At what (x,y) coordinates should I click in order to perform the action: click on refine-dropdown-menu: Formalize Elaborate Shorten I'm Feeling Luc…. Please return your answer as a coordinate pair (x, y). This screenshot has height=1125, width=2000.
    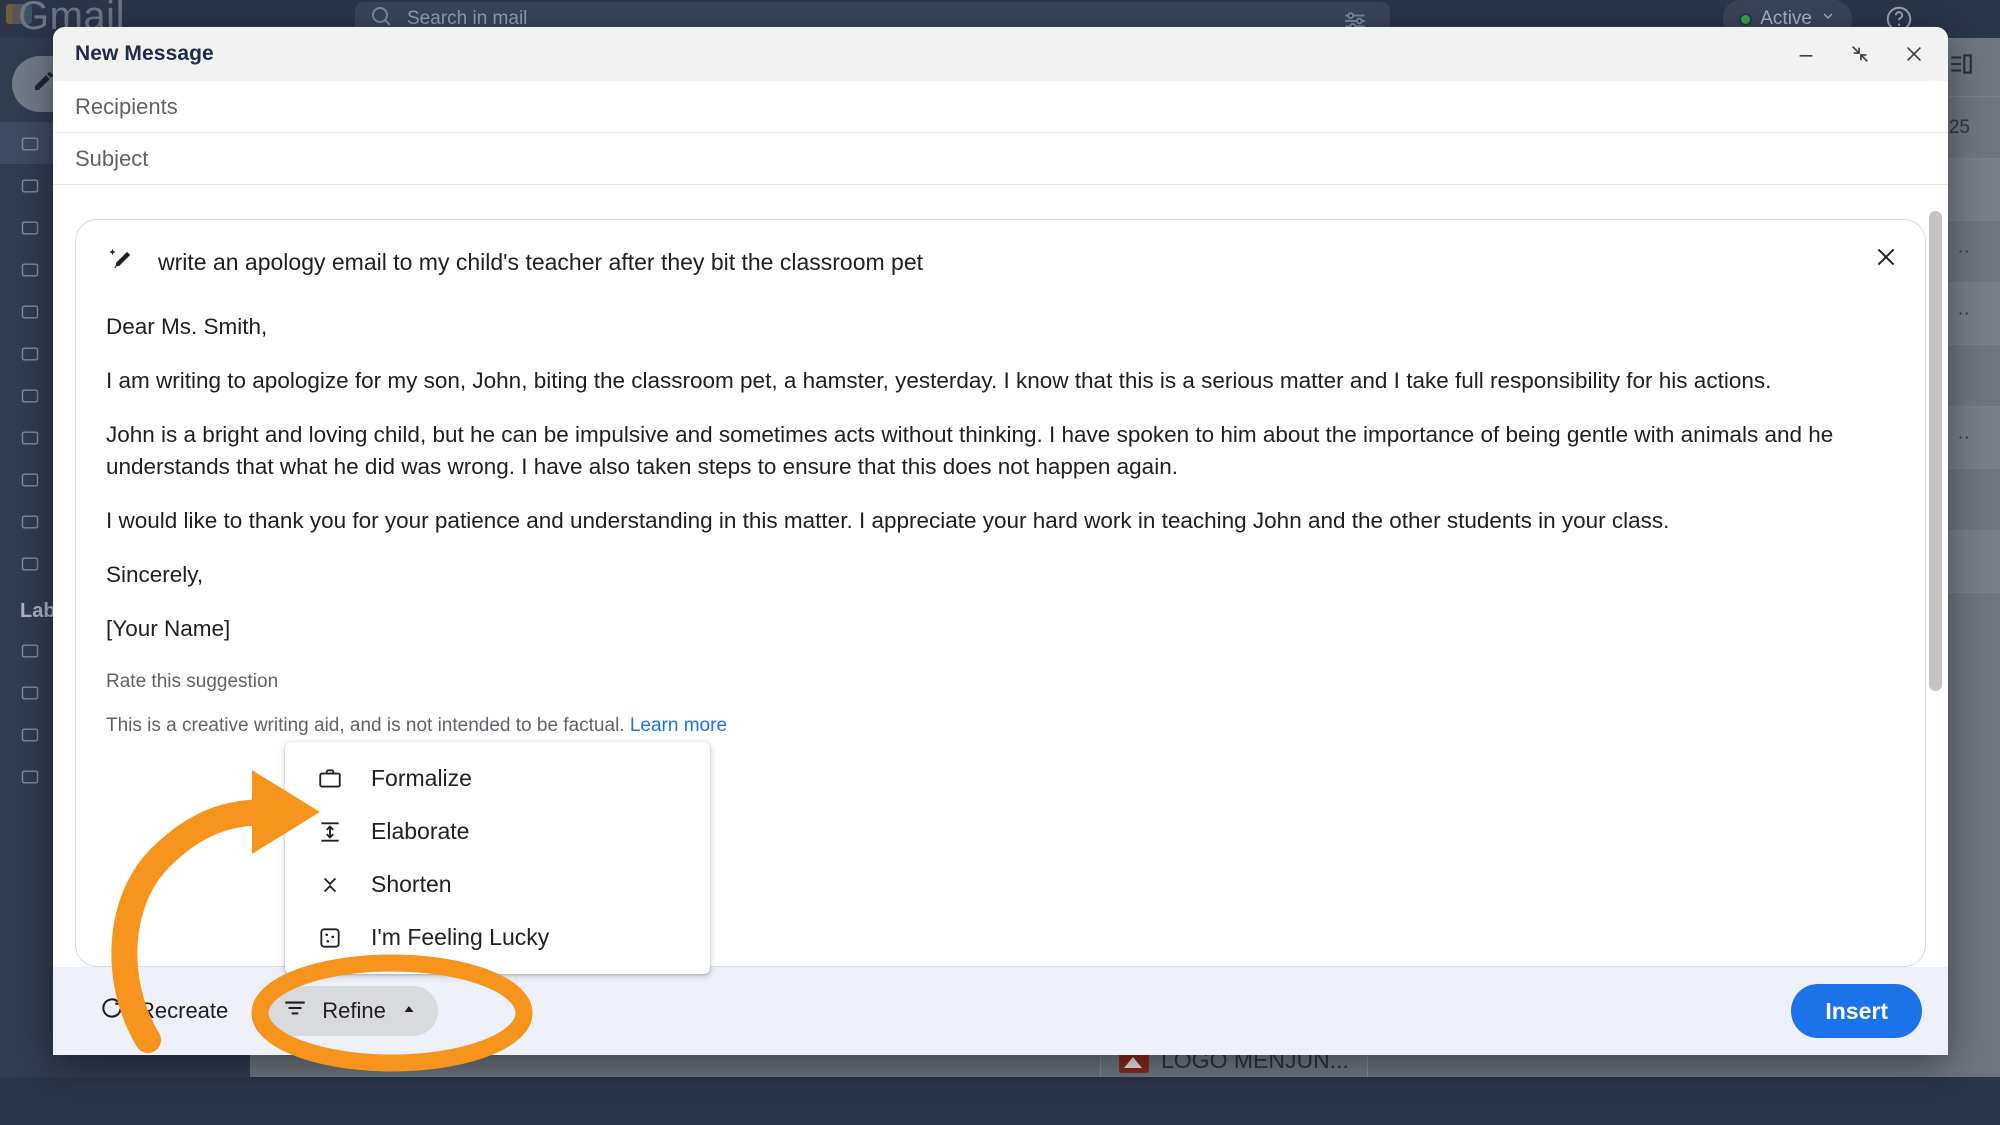
    Looking at the image, I should click on (497, 858).